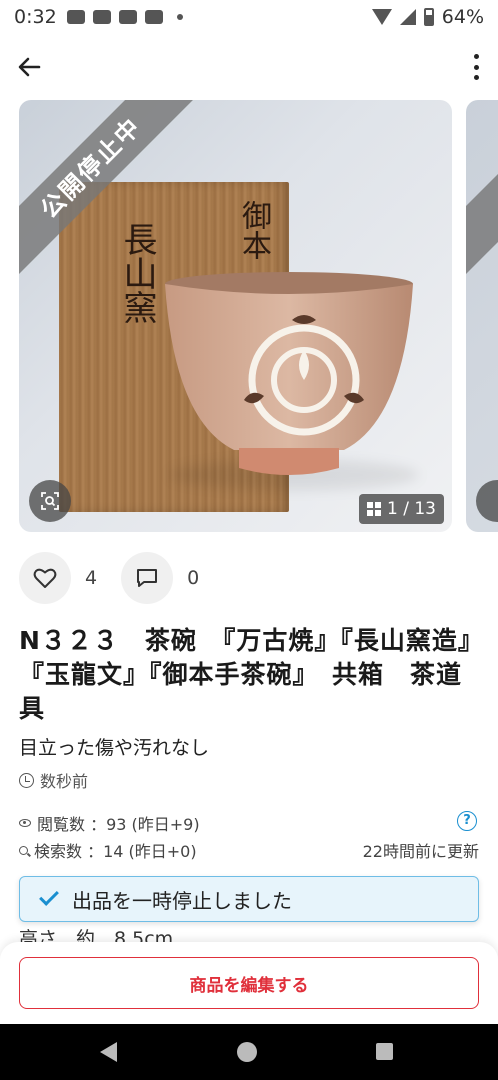  Describe the element at coordinates (153, 17) in the screenshot. I see `store-notification-icon` at that location.